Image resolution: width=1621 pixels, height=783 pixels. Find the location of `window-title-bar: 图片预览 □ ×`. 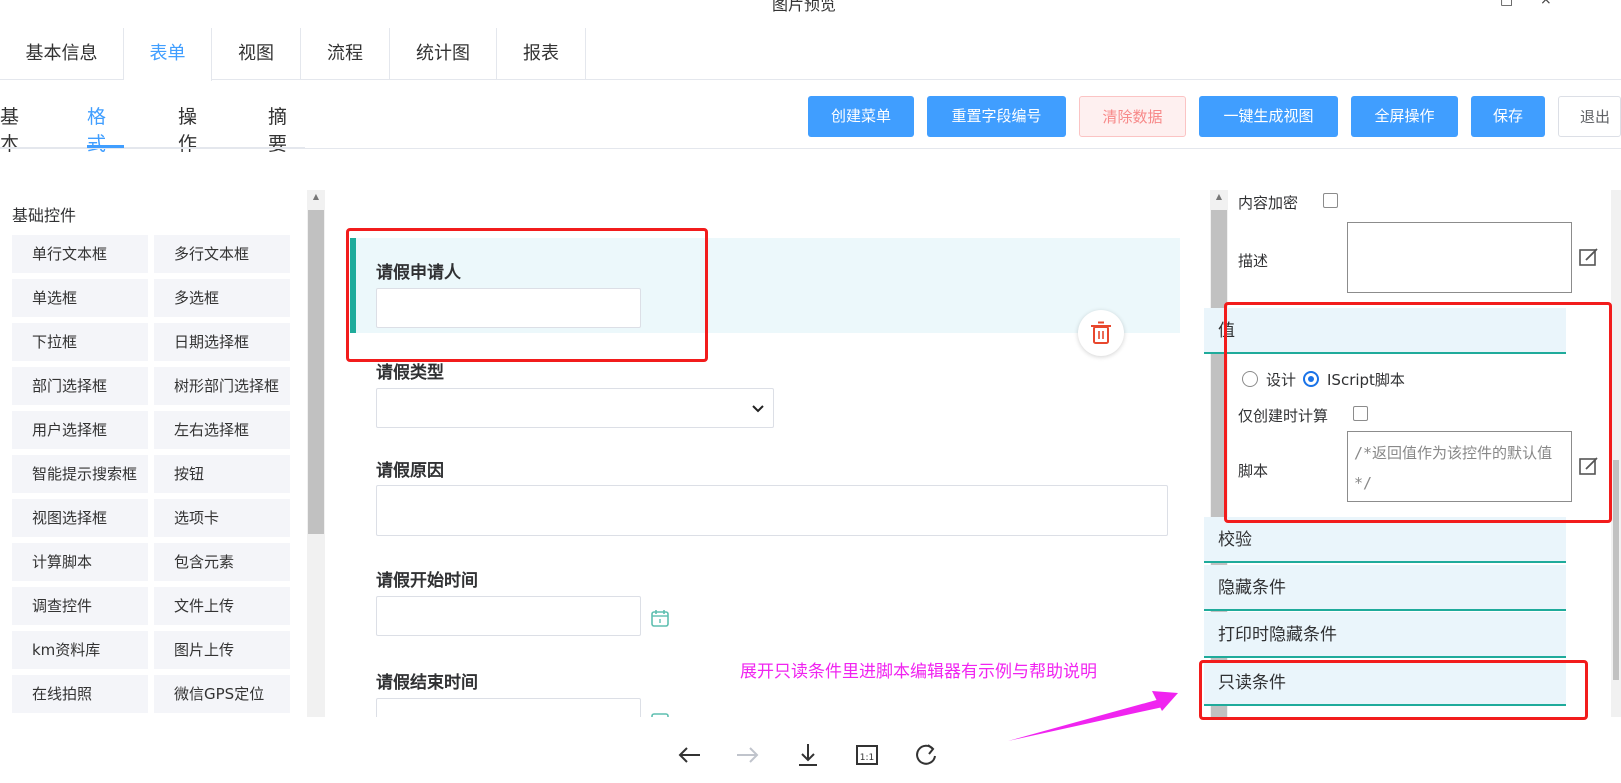

window-title-bar: 图片预览 □ × is located at coordinates (810, 13).